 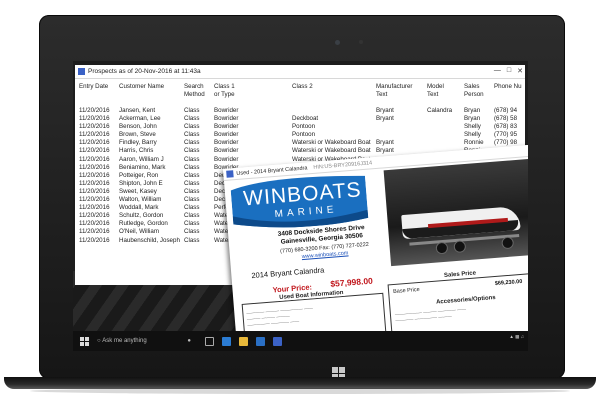 I want to click on cell-customer-name: Shipton, John E, so click(x=141, y=183).